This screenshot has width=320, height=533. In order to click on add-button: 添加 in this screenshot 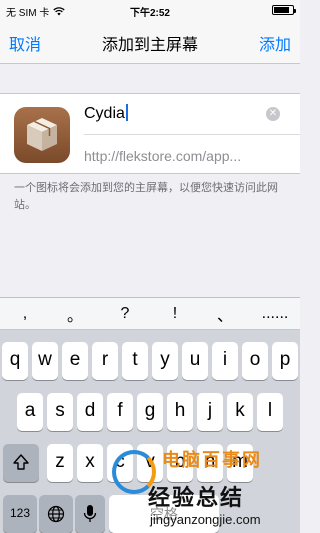, I will do `click(275, 43)`.